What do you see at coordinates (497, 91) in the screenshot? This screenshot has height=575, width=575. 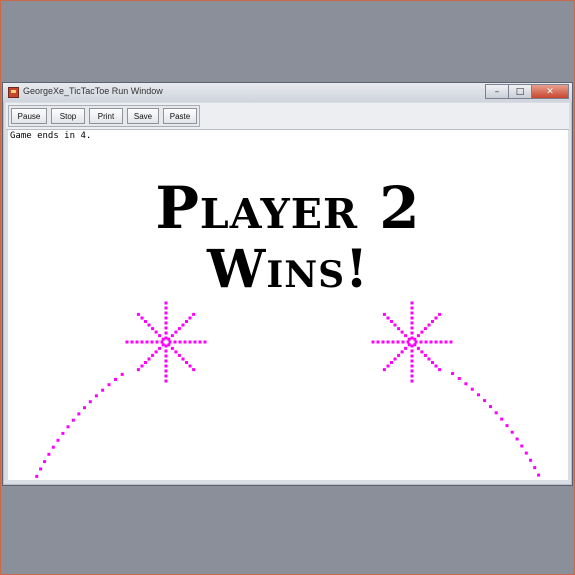 I see `minimize-icon: –` at bounding box center [497, 91].